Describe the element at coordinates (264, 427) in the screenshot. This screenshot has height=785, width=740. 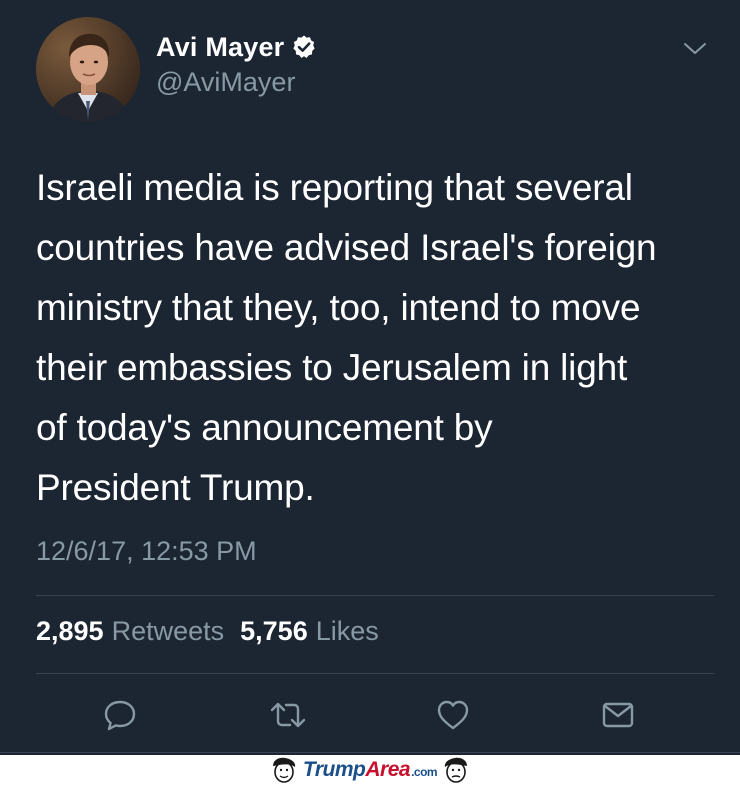
I see `tweet-text-line: of today's announcement by` at that location.